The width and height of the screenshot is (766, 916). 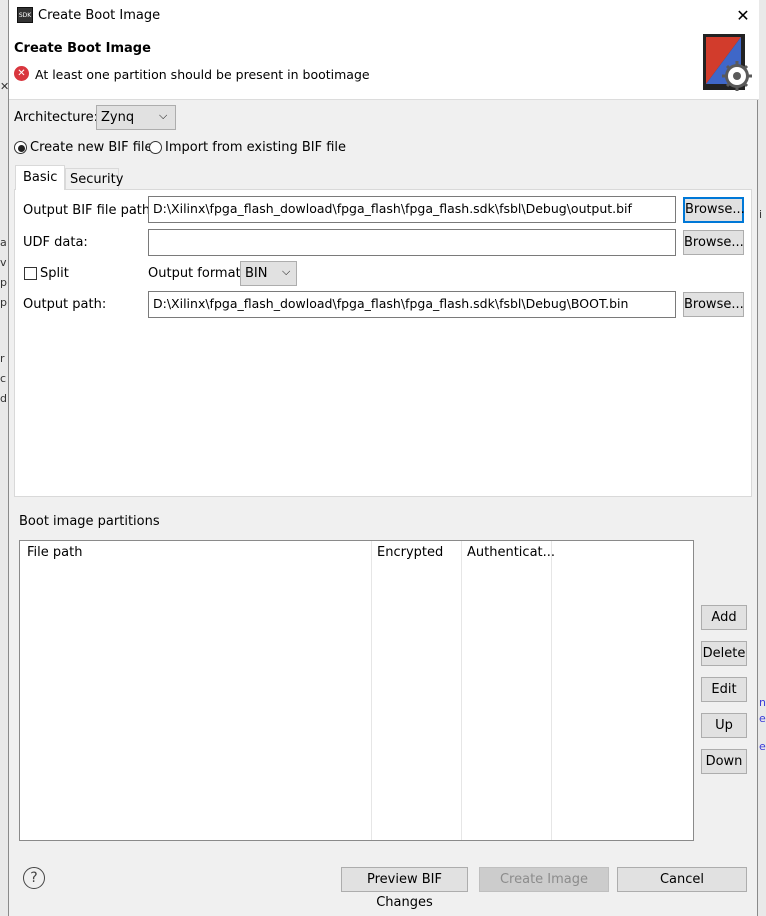 What do you see at coordinates (20, 147) in the screenshot?
I see `create-new-bif-radio` at bounding box center [20, 147].